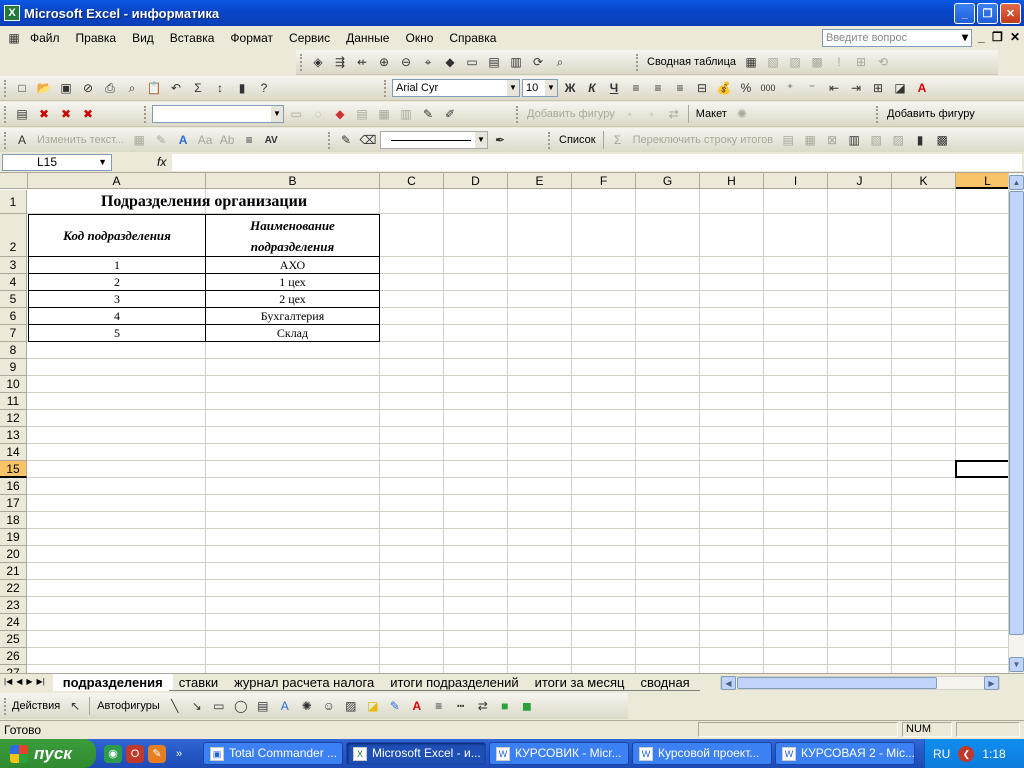 This screenshot has height=768, width=1024. What do you see at coordinates (13, 367) in the screenshot?
I see `row-header-9: 9` at bounding box center [13, 367].